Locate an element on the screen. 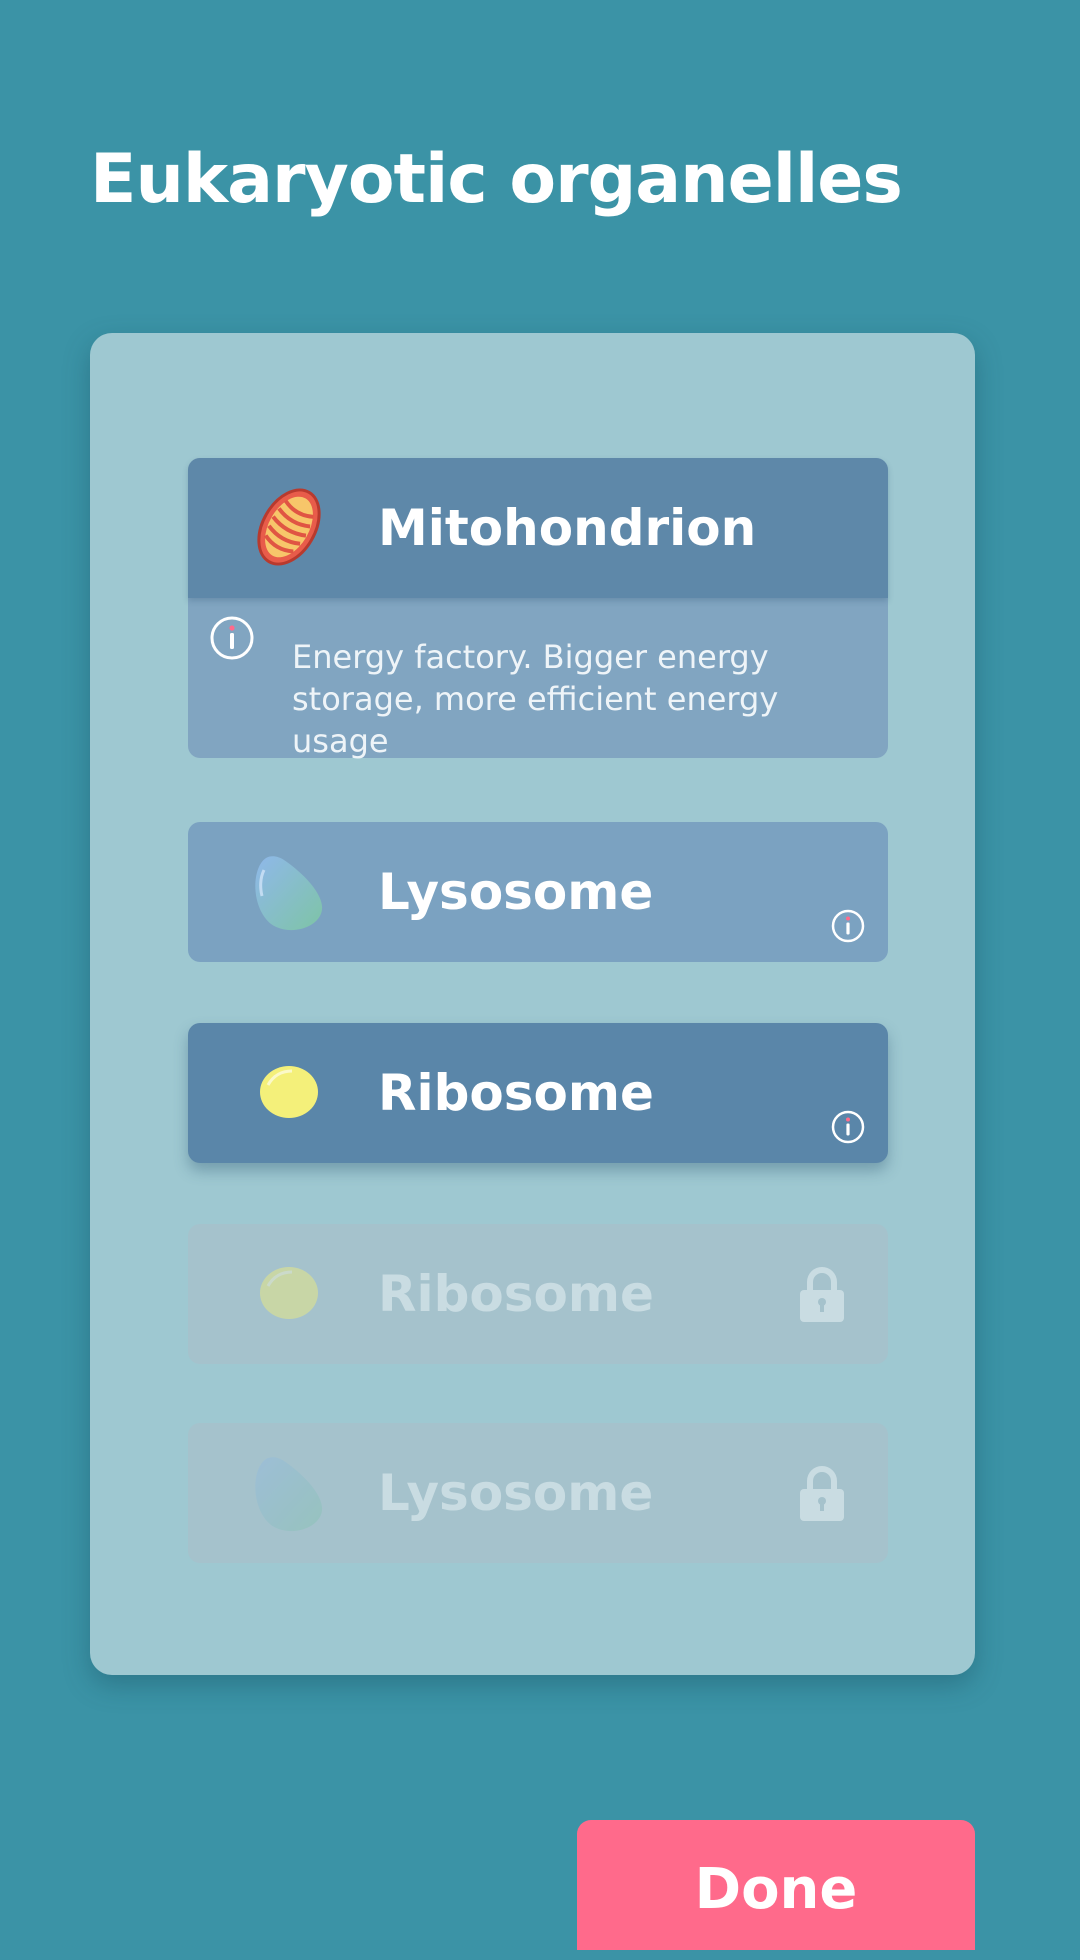  organelle-card-lysosome-locked: Lysosome is located at coordinates (538, 1493).